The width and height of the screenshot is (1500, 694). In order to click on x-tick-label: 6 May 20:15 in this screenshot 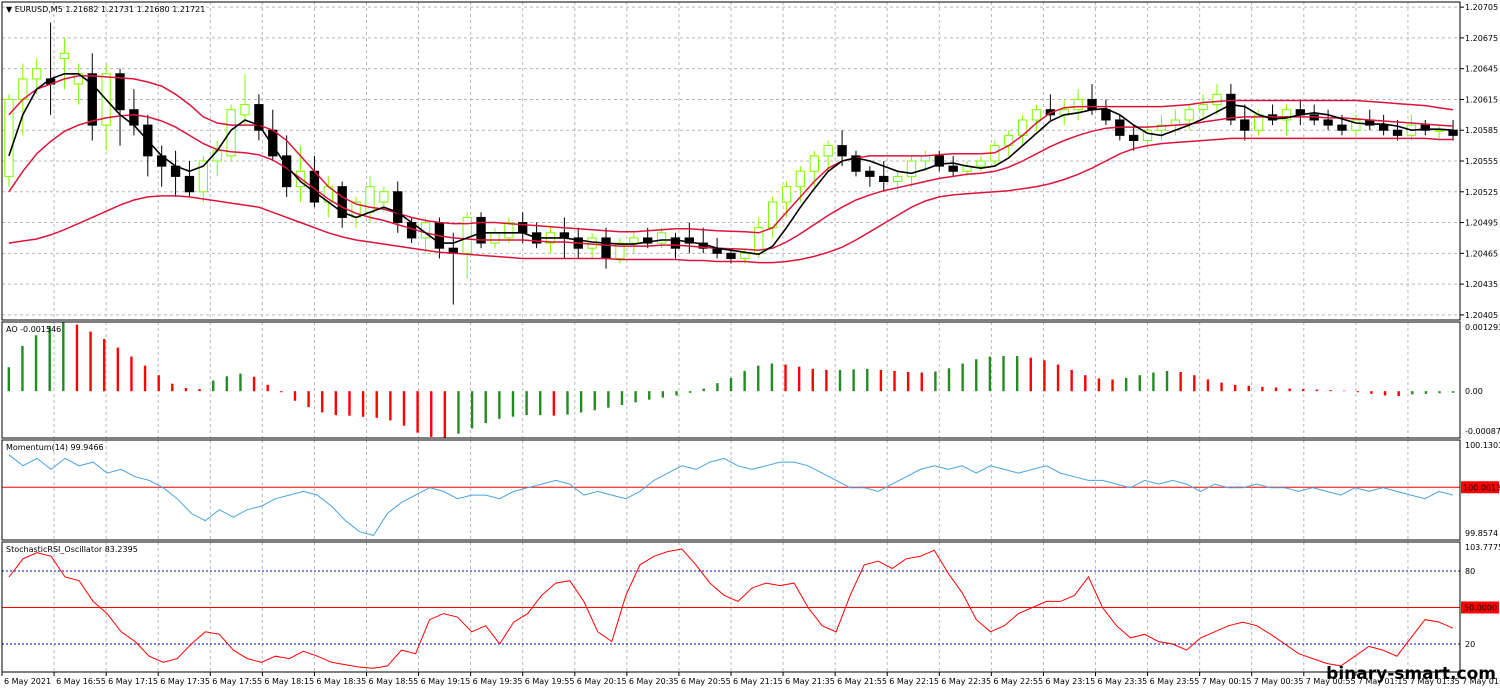, I will do `click(602, 681)`.